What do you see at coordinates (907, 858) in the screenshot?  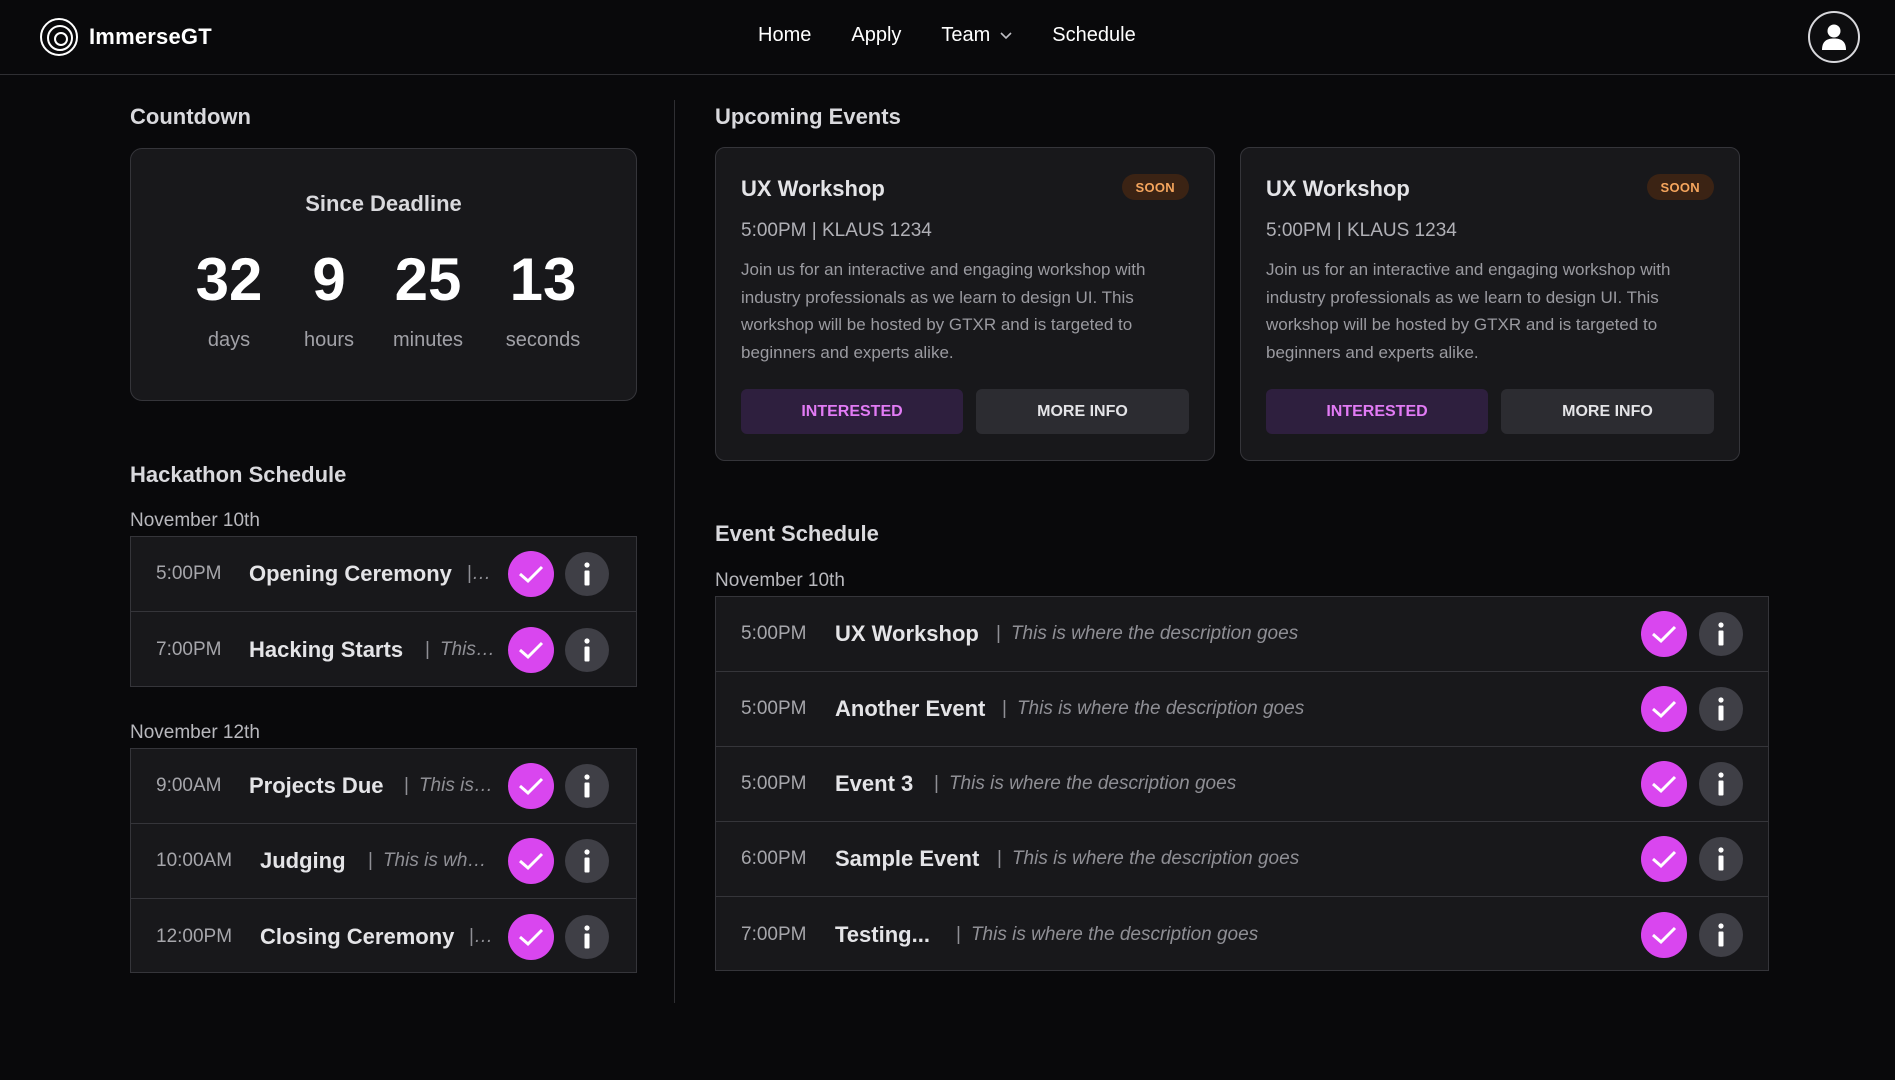 I see `schedule-name: Sample Event` at bounding box center [907, 858].